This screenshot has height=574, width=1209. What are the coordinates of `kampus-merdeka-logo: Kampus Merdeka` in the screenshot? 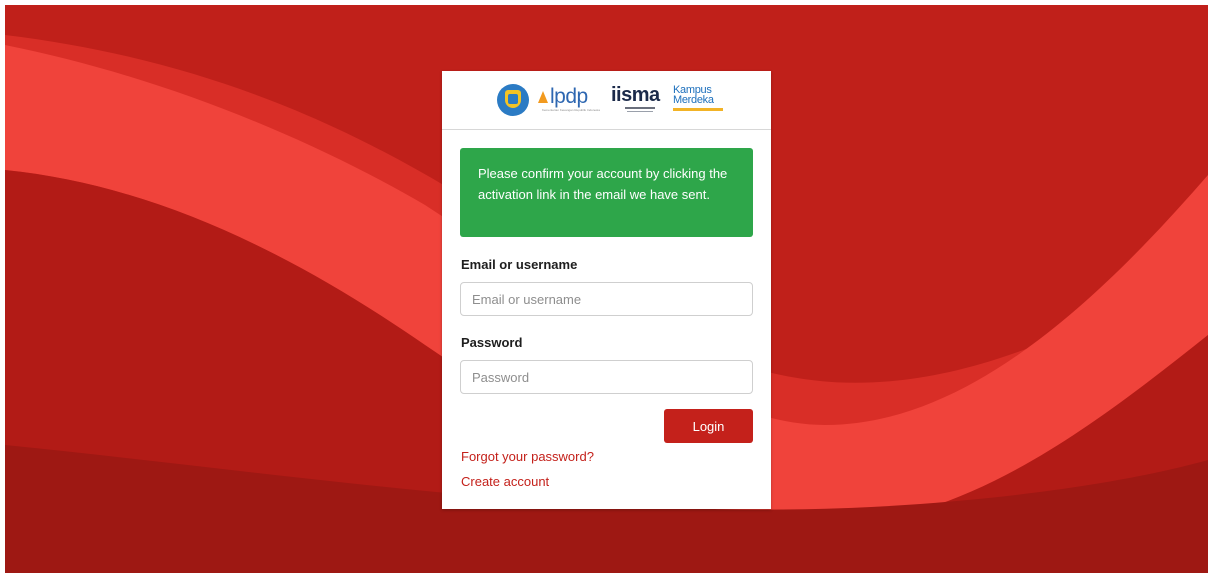 It's located at (699, 100).